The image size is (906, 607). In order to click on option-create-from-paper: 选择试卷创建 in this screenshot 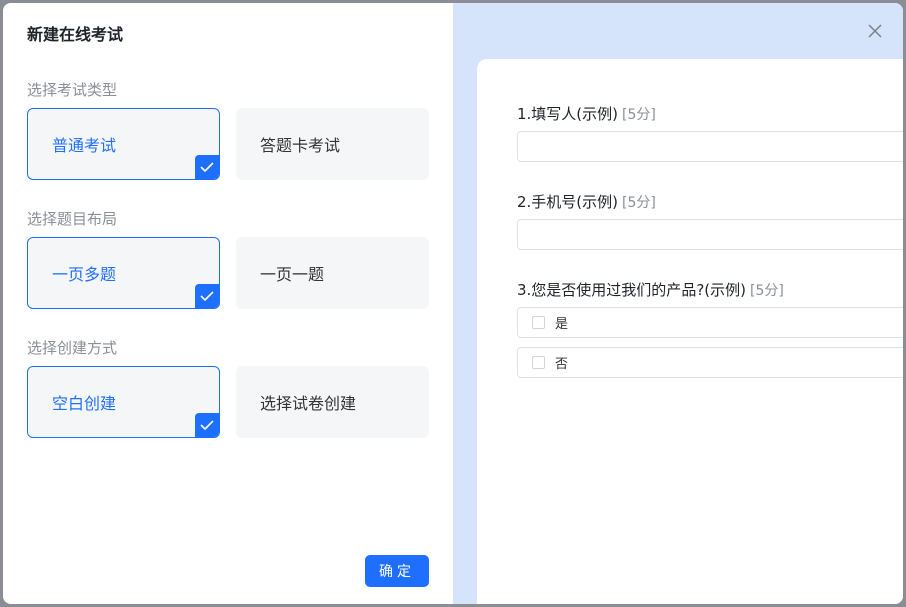, I will do `click(332, 402)`.